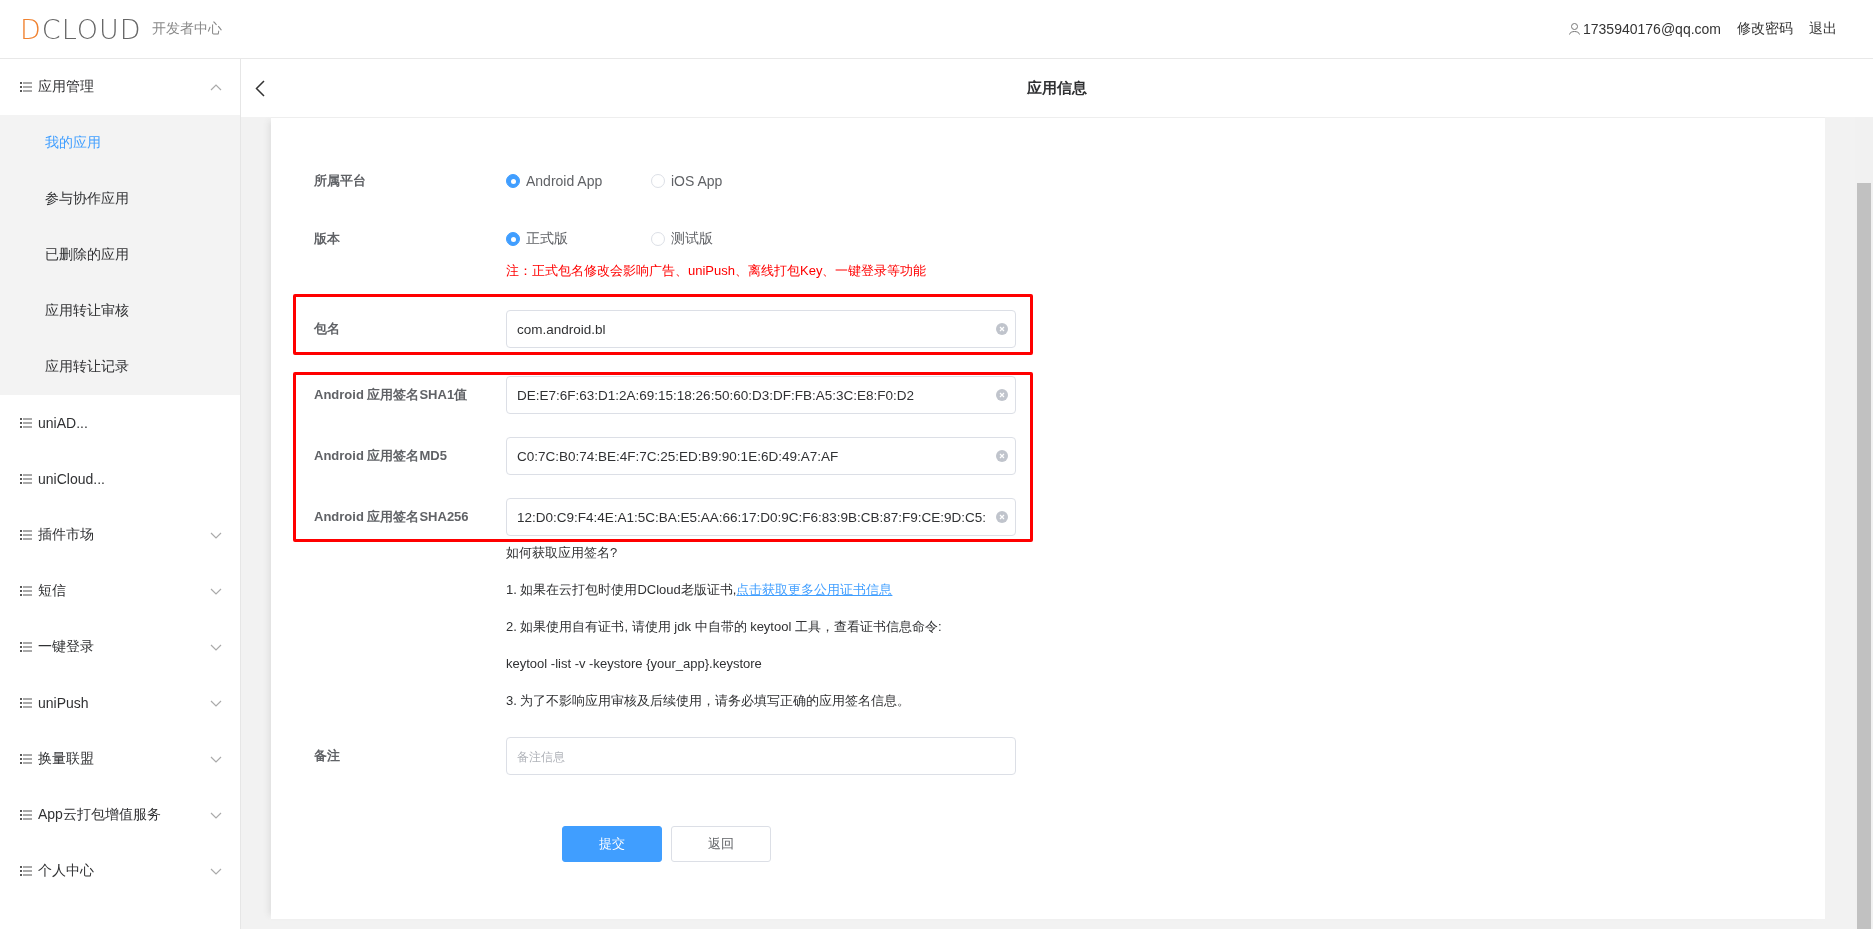 The height and width of the screenshot is (929, 1873). I want to click on sidebar-item: App云打包增值服务, so click(120, 815).